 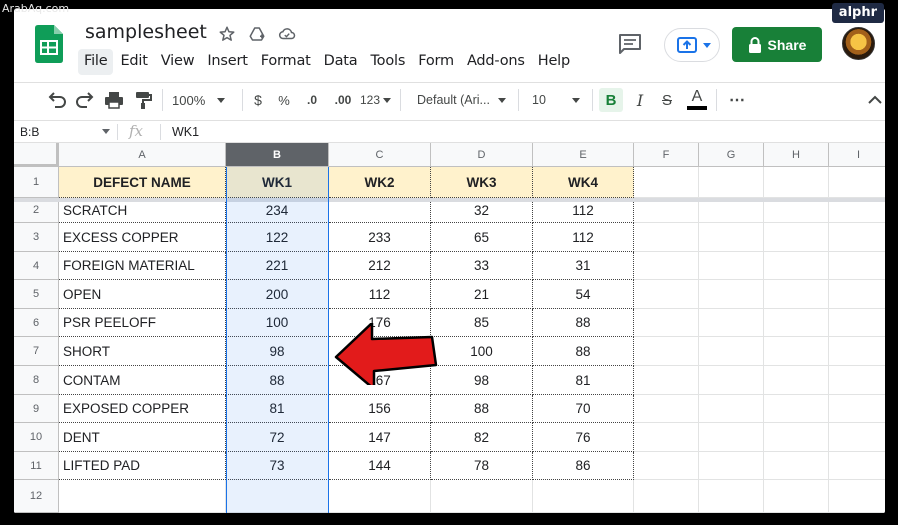 I want to click on cell-g12, so click(x=731, y=496).